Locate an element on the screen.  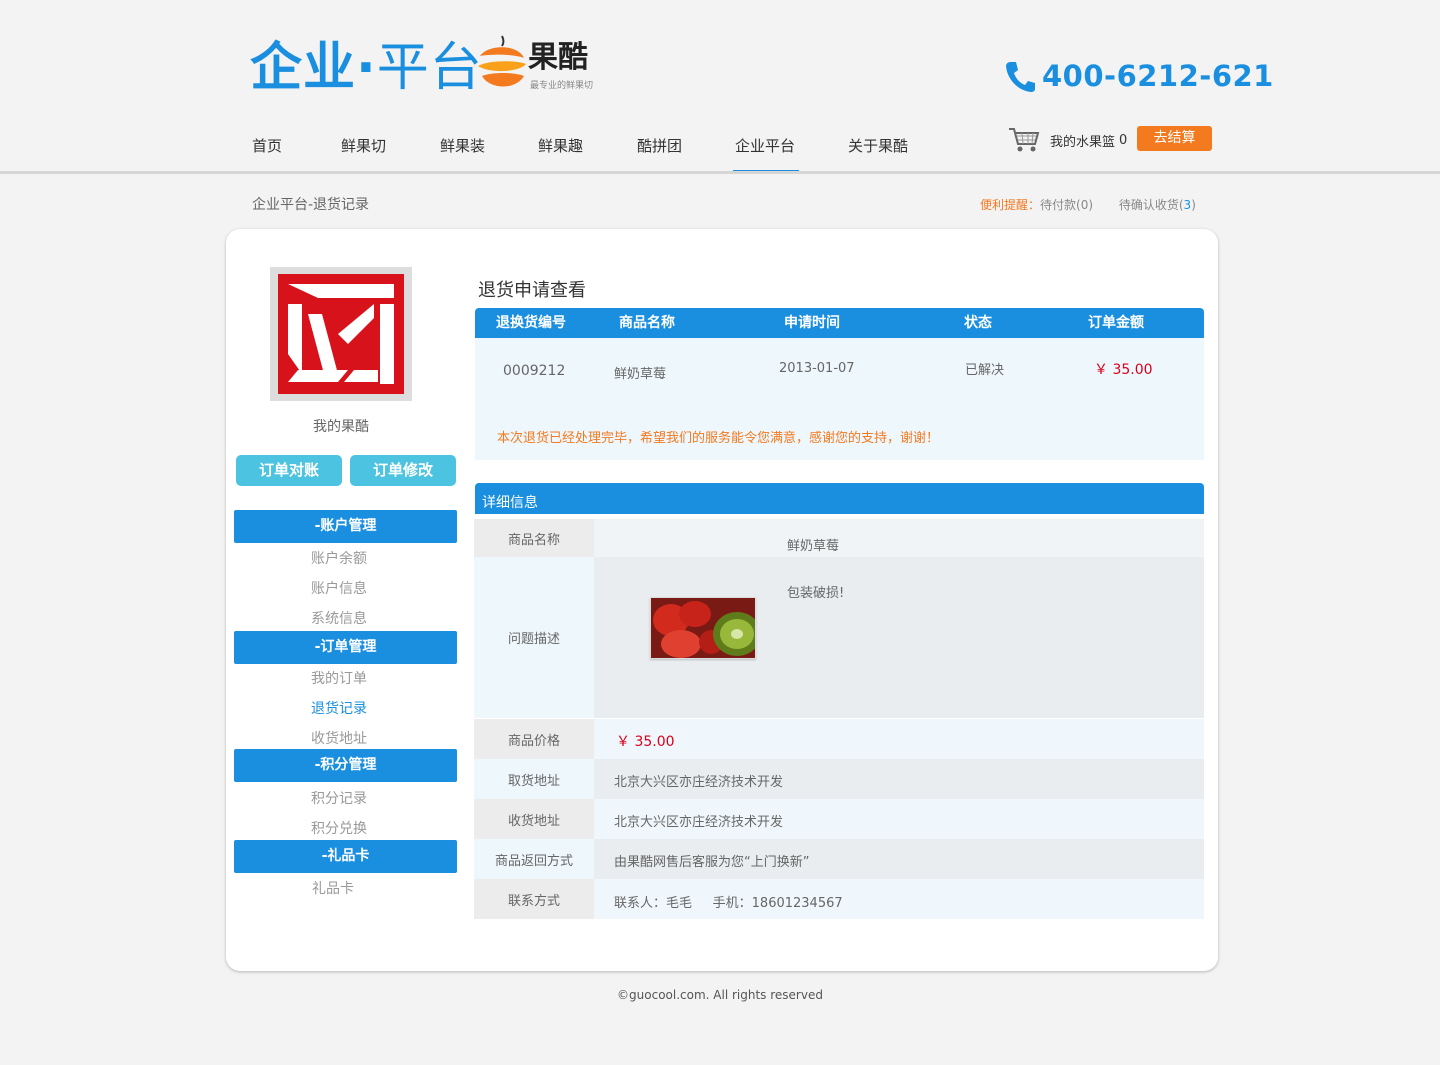
detail-row-price: 商品价格 ￥ 35.00 is located at coordinates (839, 739).